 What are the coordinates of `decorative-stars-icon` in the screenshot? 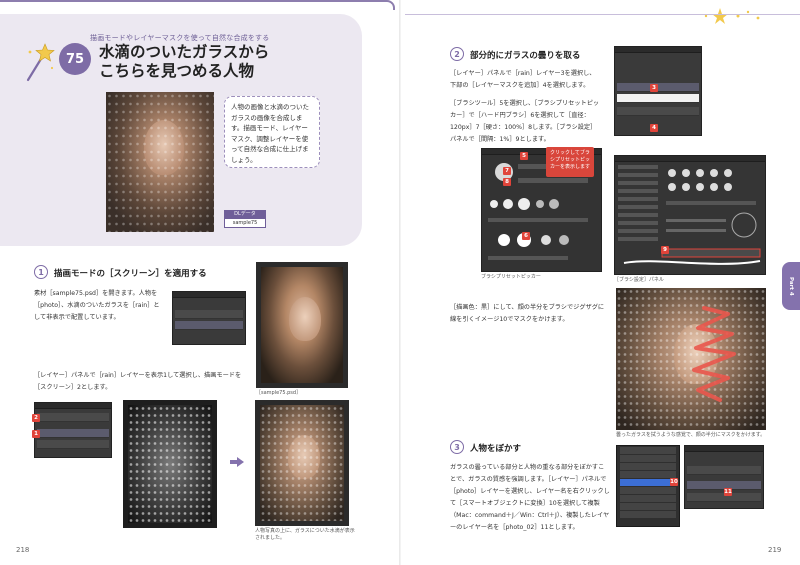 It's located at (732, 16).